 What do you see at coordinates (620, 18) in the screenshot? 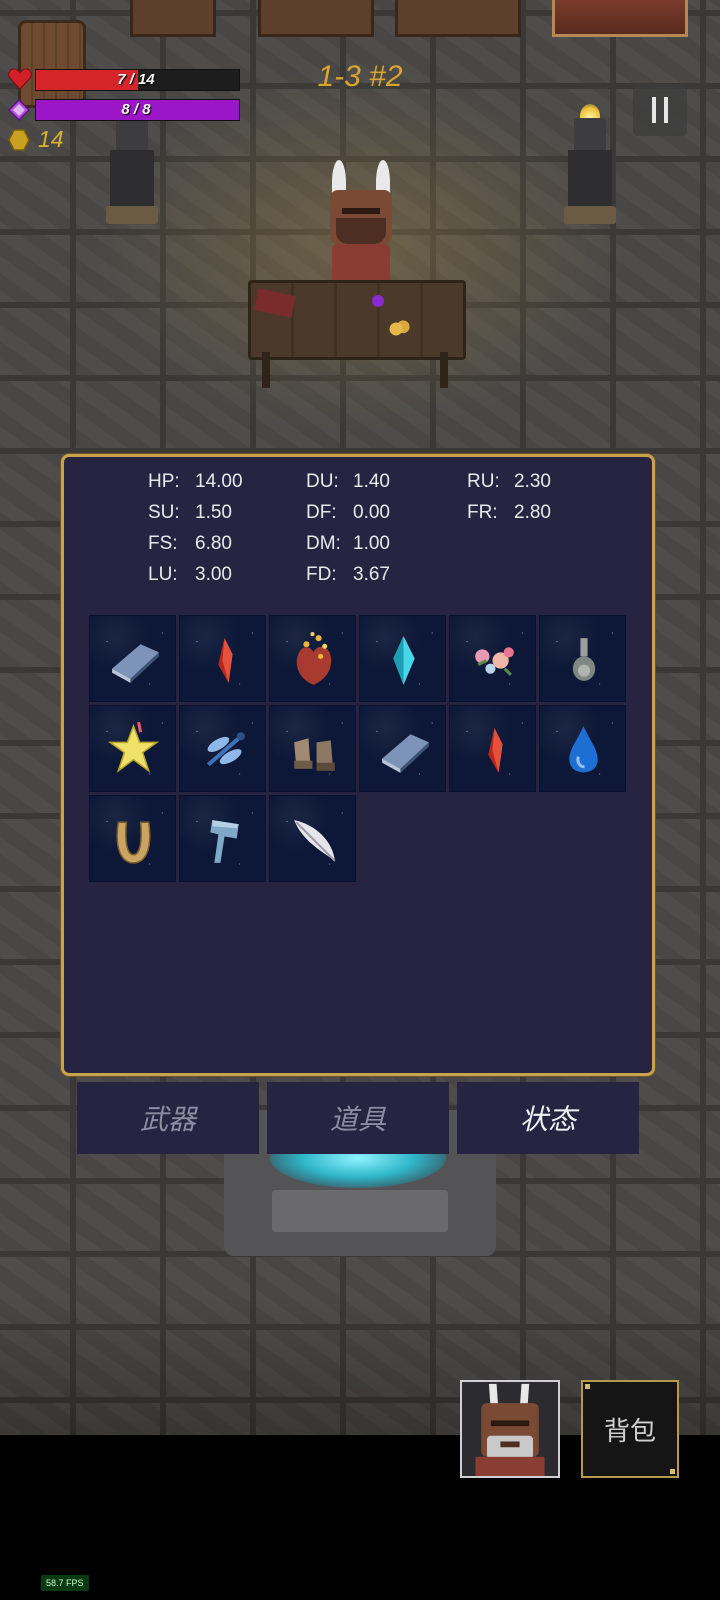
I see `treasure-chest` at bounding box center [620, 18].